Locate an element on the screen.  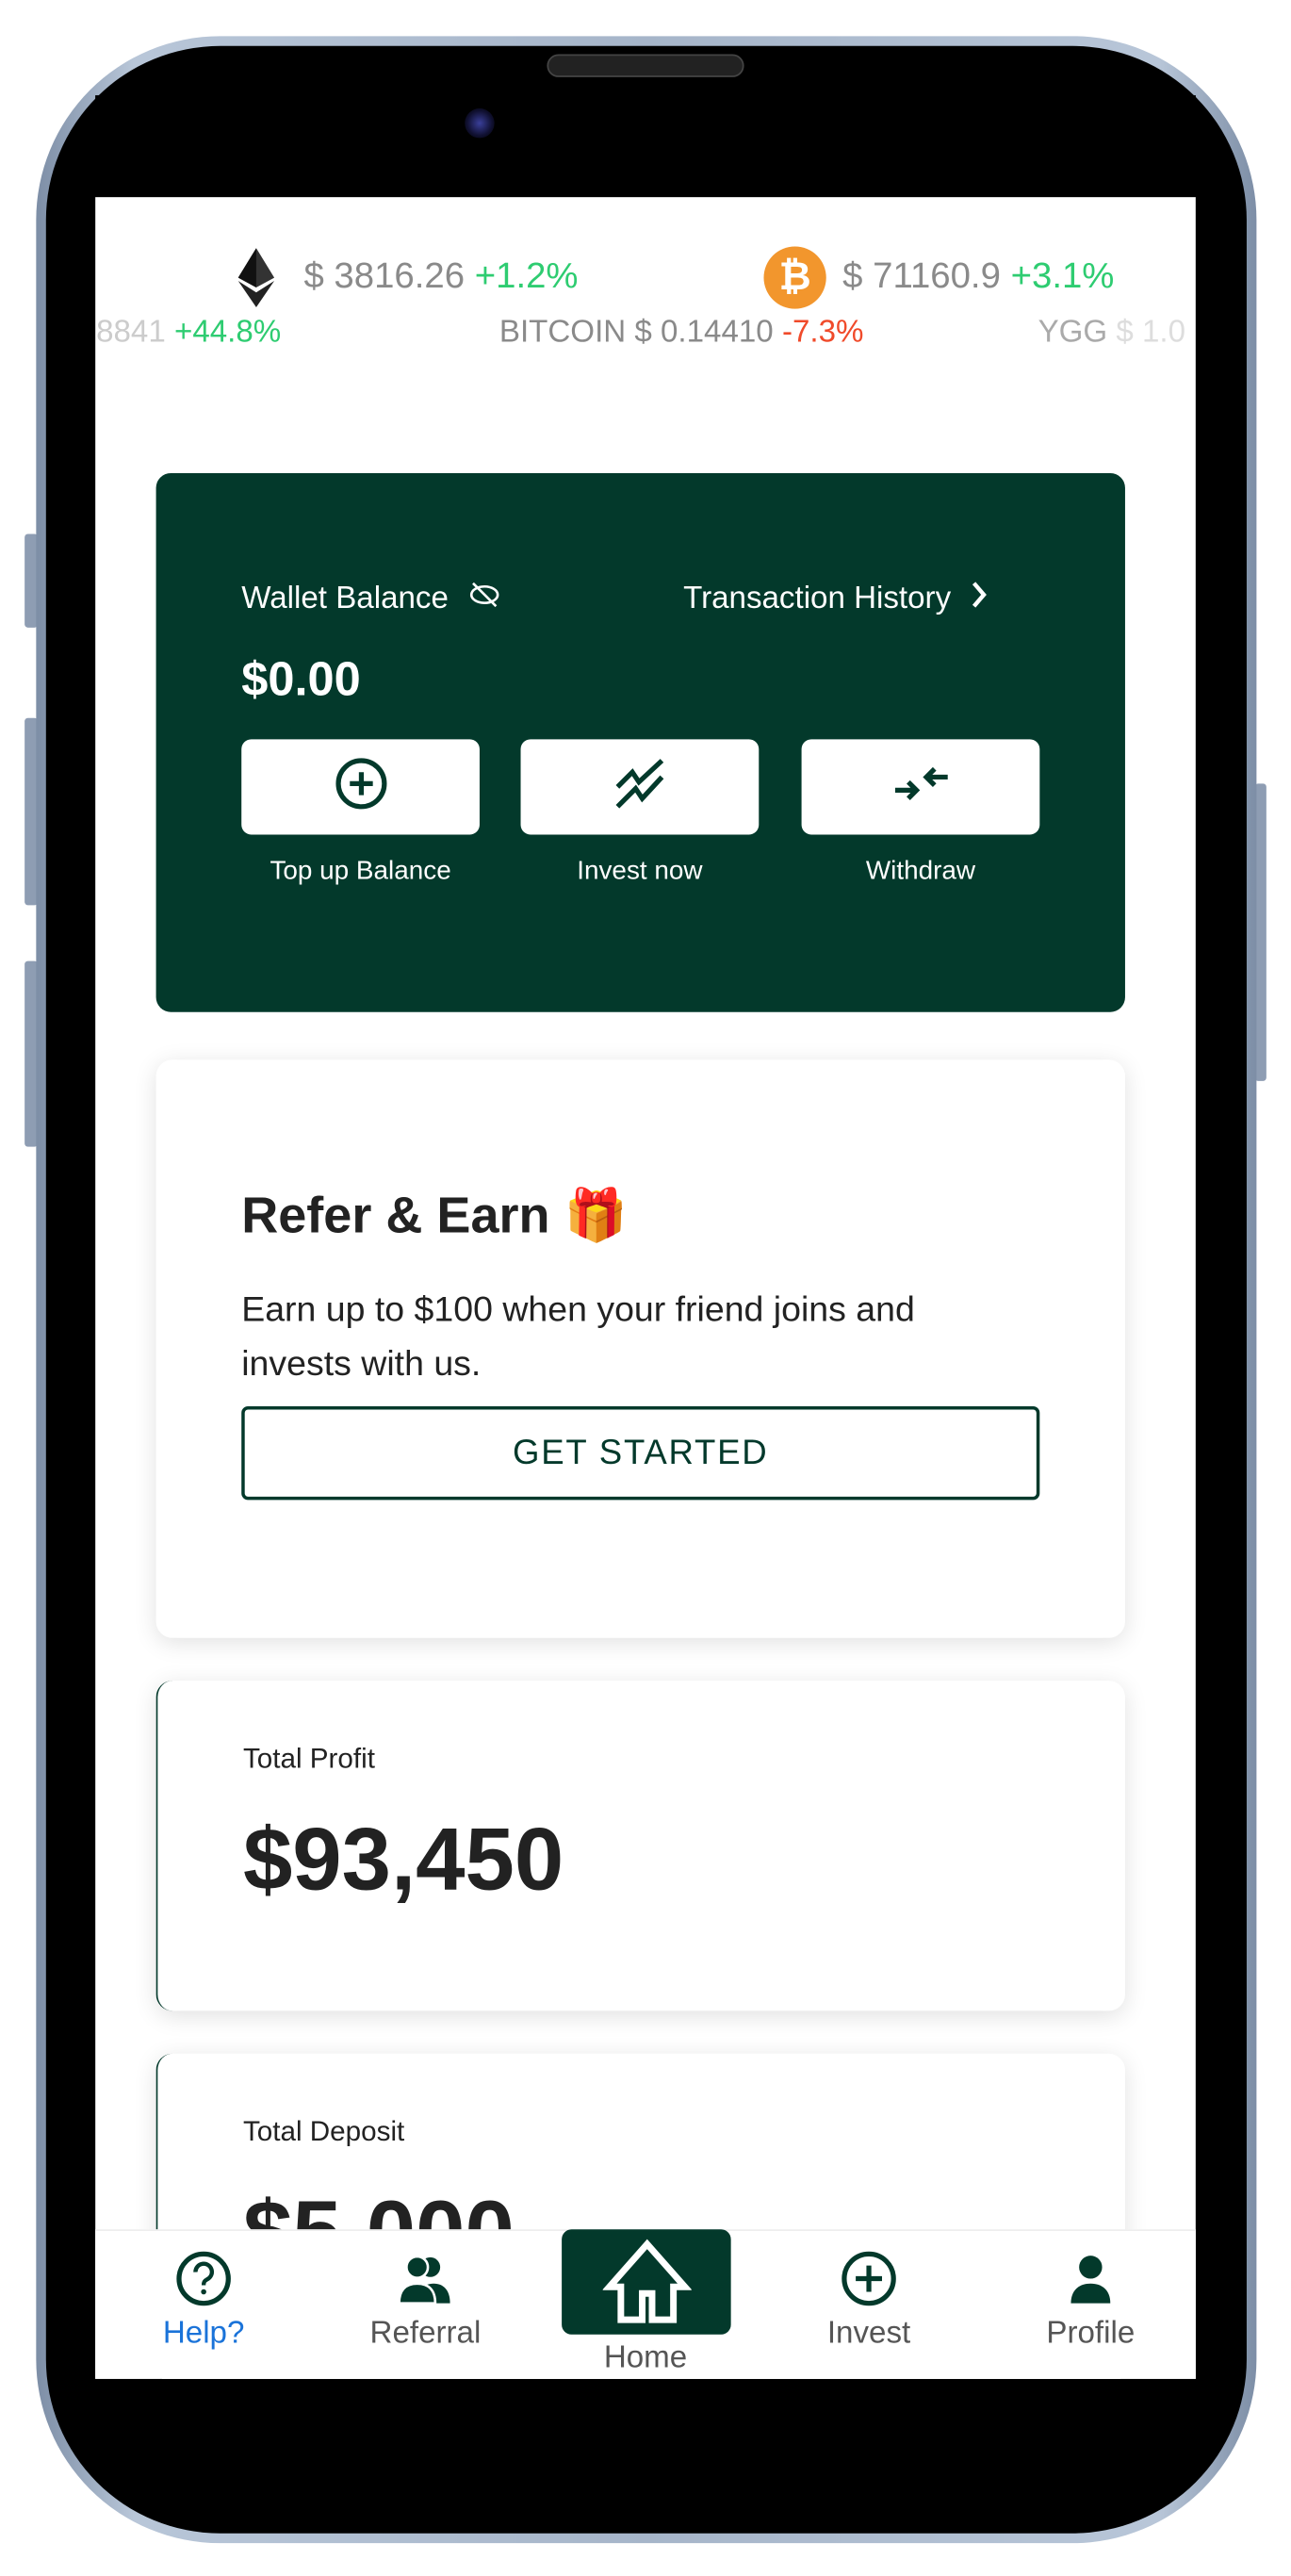
ticker-price: $ 1.0 is located at coordinates (1151, 333).